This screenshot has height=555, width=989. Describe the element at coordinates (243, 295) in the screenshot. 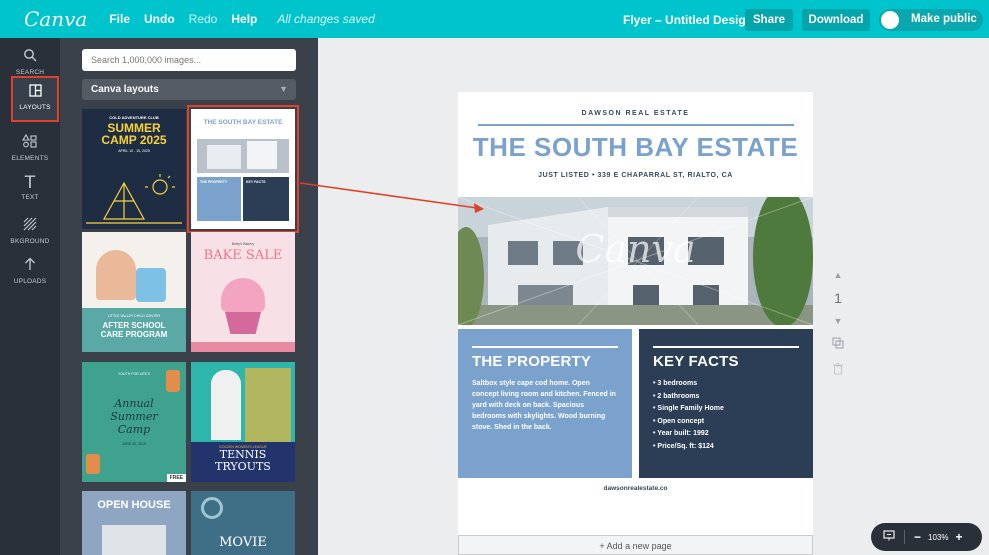

I see `cupcake` at that location.